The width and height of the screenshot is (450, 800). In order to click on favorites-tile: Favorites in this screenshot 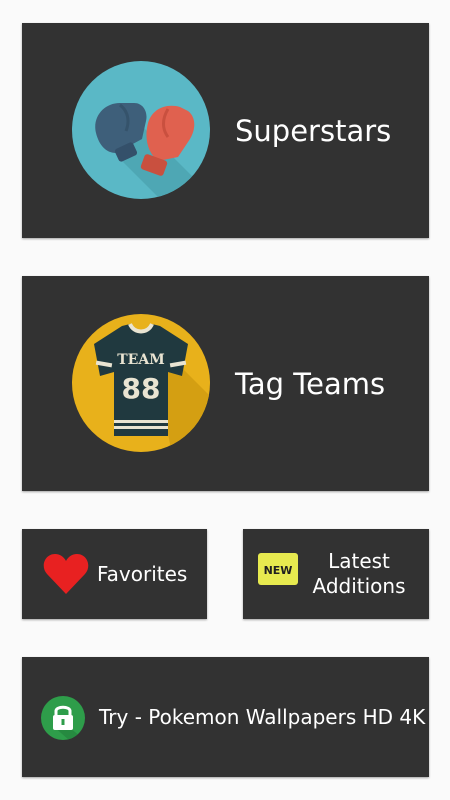, I will do `click(114, 574)`.